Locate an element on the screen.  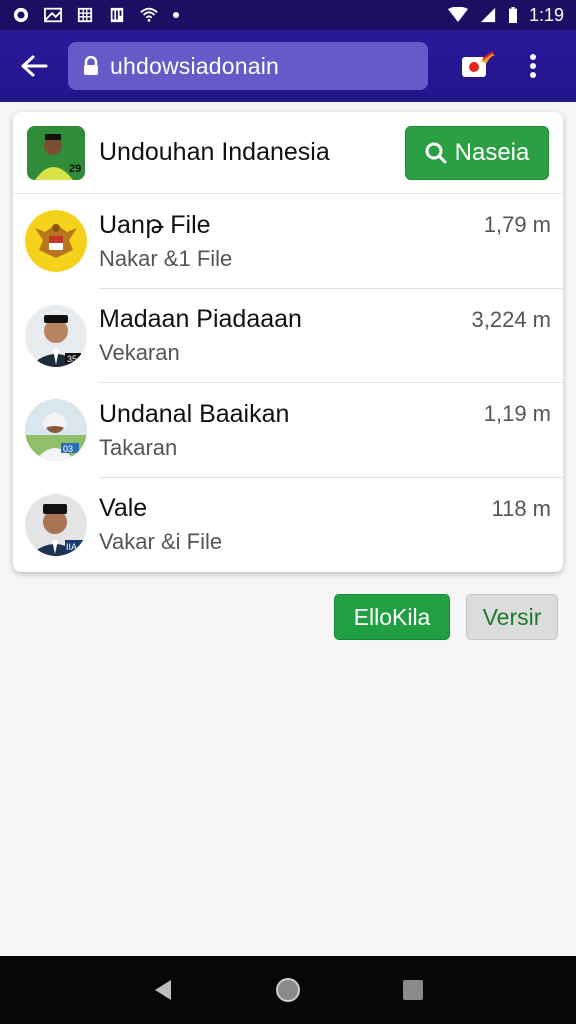
item-size: 1,79 m is located at coordinates (517, 224).